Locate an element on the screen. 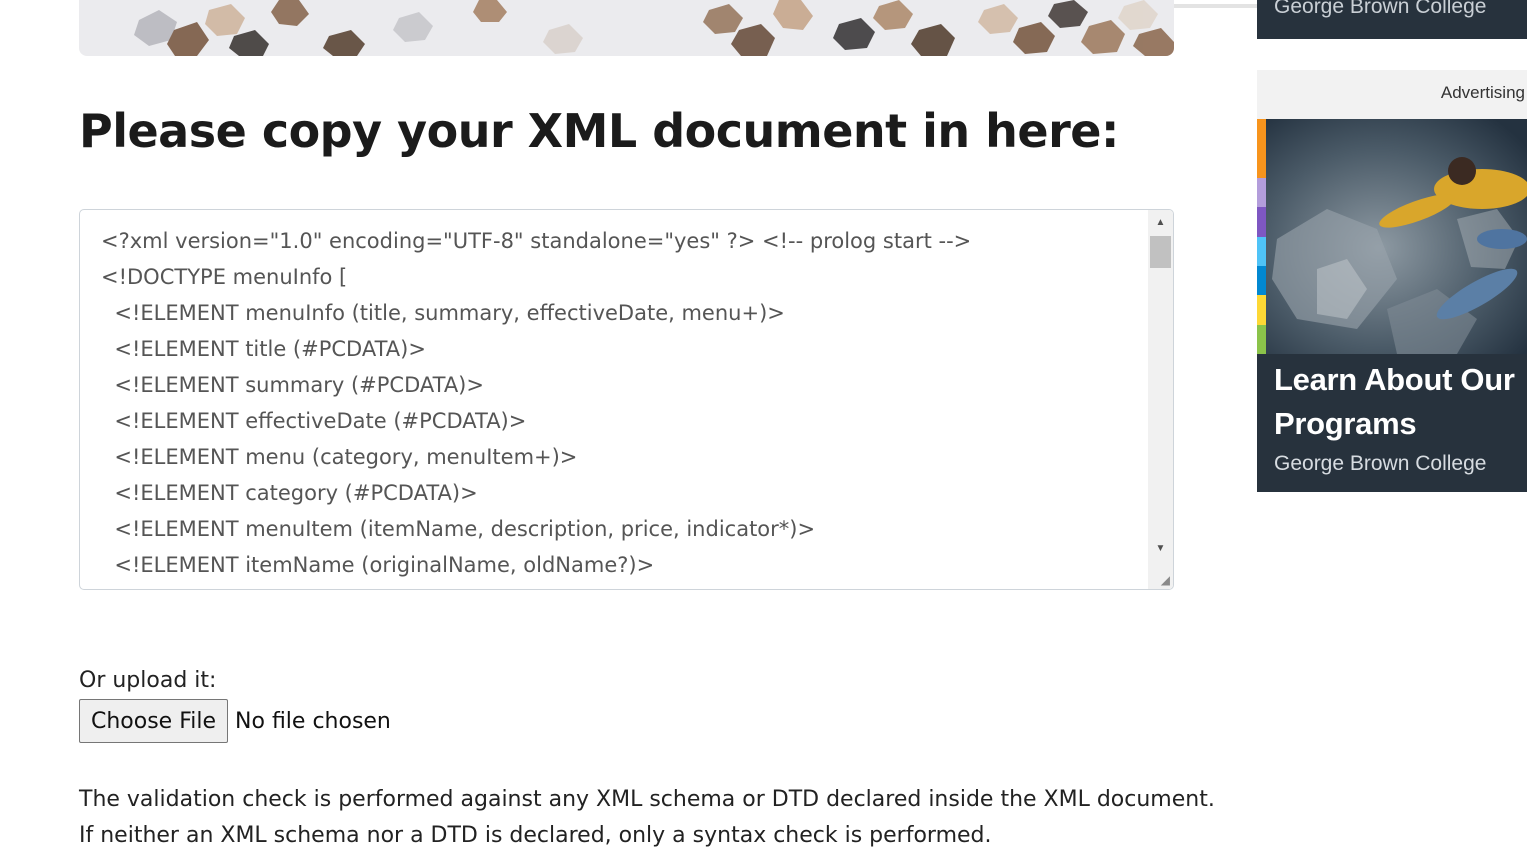  file-upload-control: Choose File No file chosen is located at coordinates (235, 721).